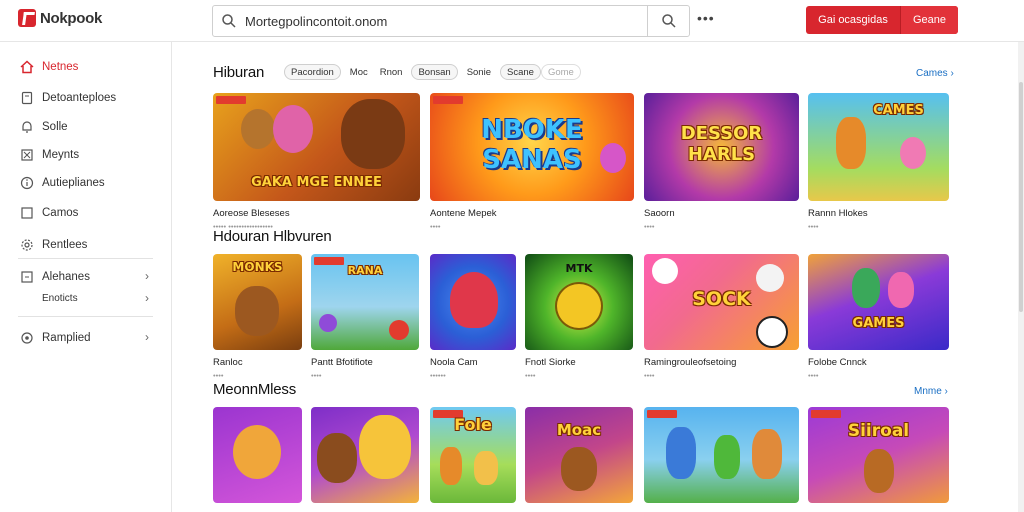 This screenshot has width=1024, height=512. I want to click on filter-chip: Pacordion, so click(312, 72).